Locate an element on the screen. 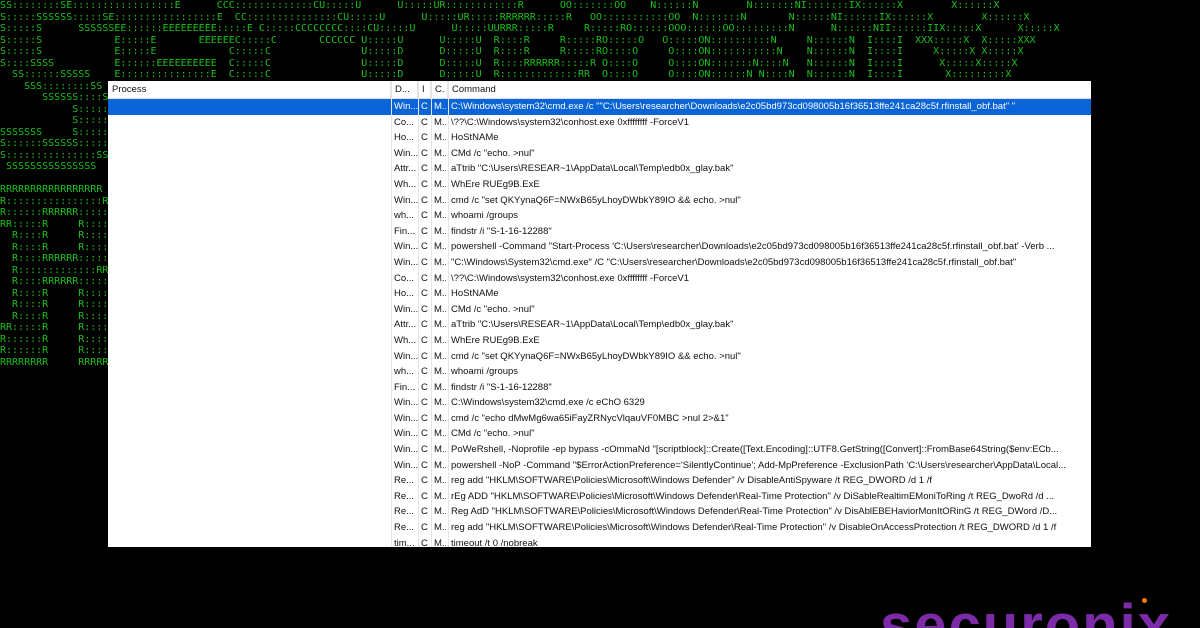 This screenshot has width=1200, height=628. process-row: HOSTNAME.EXE (13536)Ho...CM...HoStNAMe is located at coordinates (599, 294).